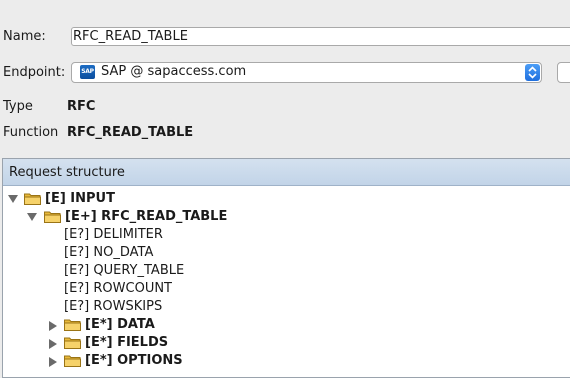 This screenshot has width=570, height=378. What do you see at coordinates (174, 71) in the screenshot?
I see `endpoint-select-value: SAP @ sapaccess.com` at bounding box center [174, 71].